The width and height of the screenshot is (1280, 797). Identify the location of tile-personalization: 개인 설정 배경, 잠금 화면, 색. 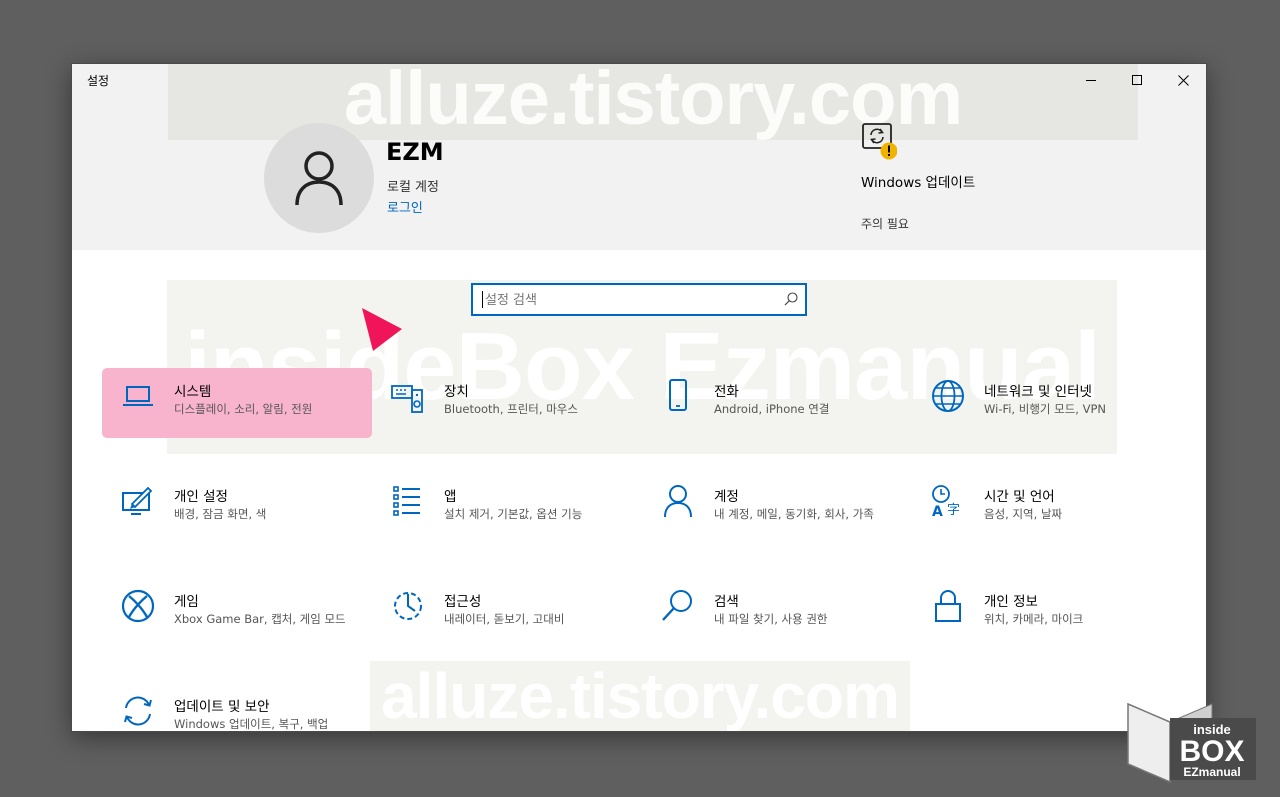
(237, 508).